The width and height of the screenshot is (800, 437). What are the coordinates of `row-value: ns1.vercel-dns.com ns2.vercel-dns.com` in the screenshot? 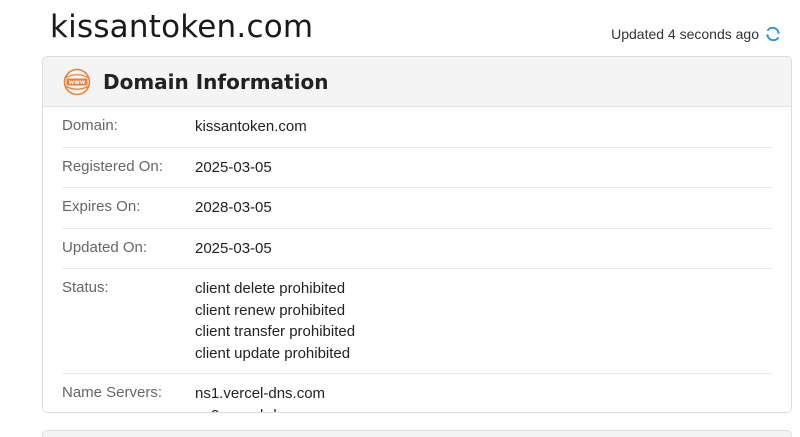 It's located at (260, 398).